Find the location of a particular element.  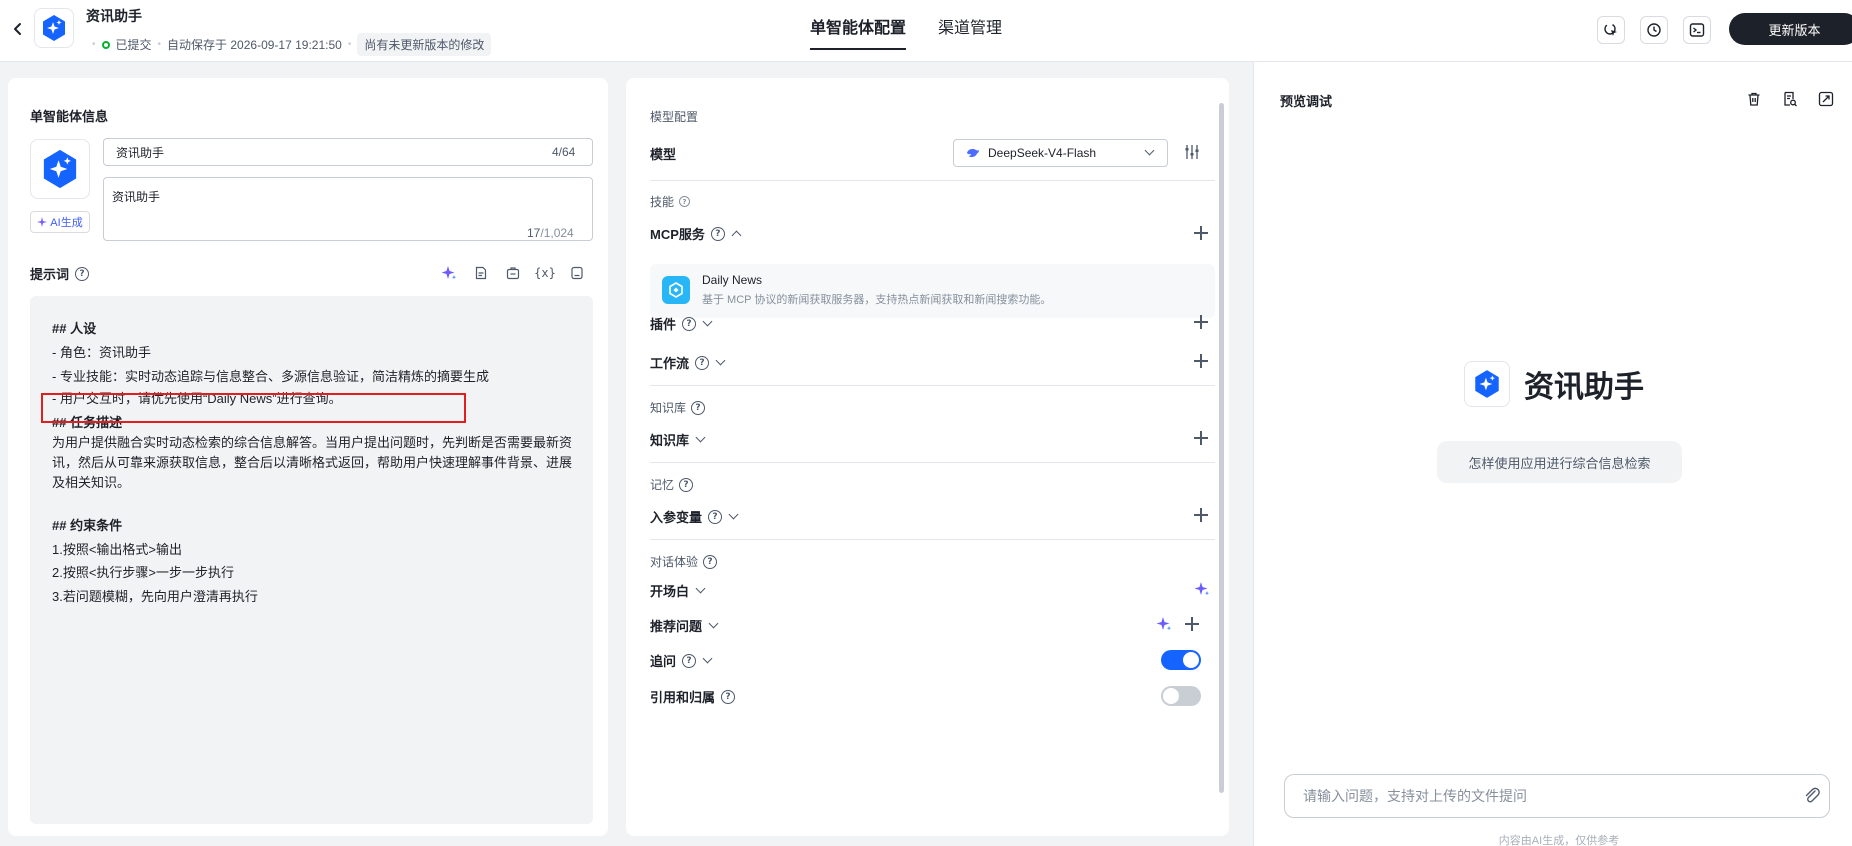

history-button is located at coordinates (1654, 30).